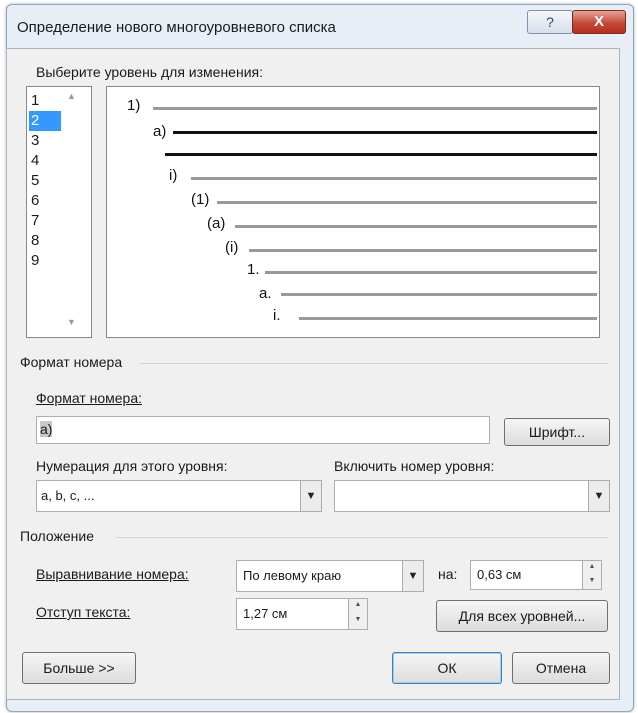 This screenshot has height=713, width=638. I want to click on alignment-select: По левому краю ▼, so click(330, 576).